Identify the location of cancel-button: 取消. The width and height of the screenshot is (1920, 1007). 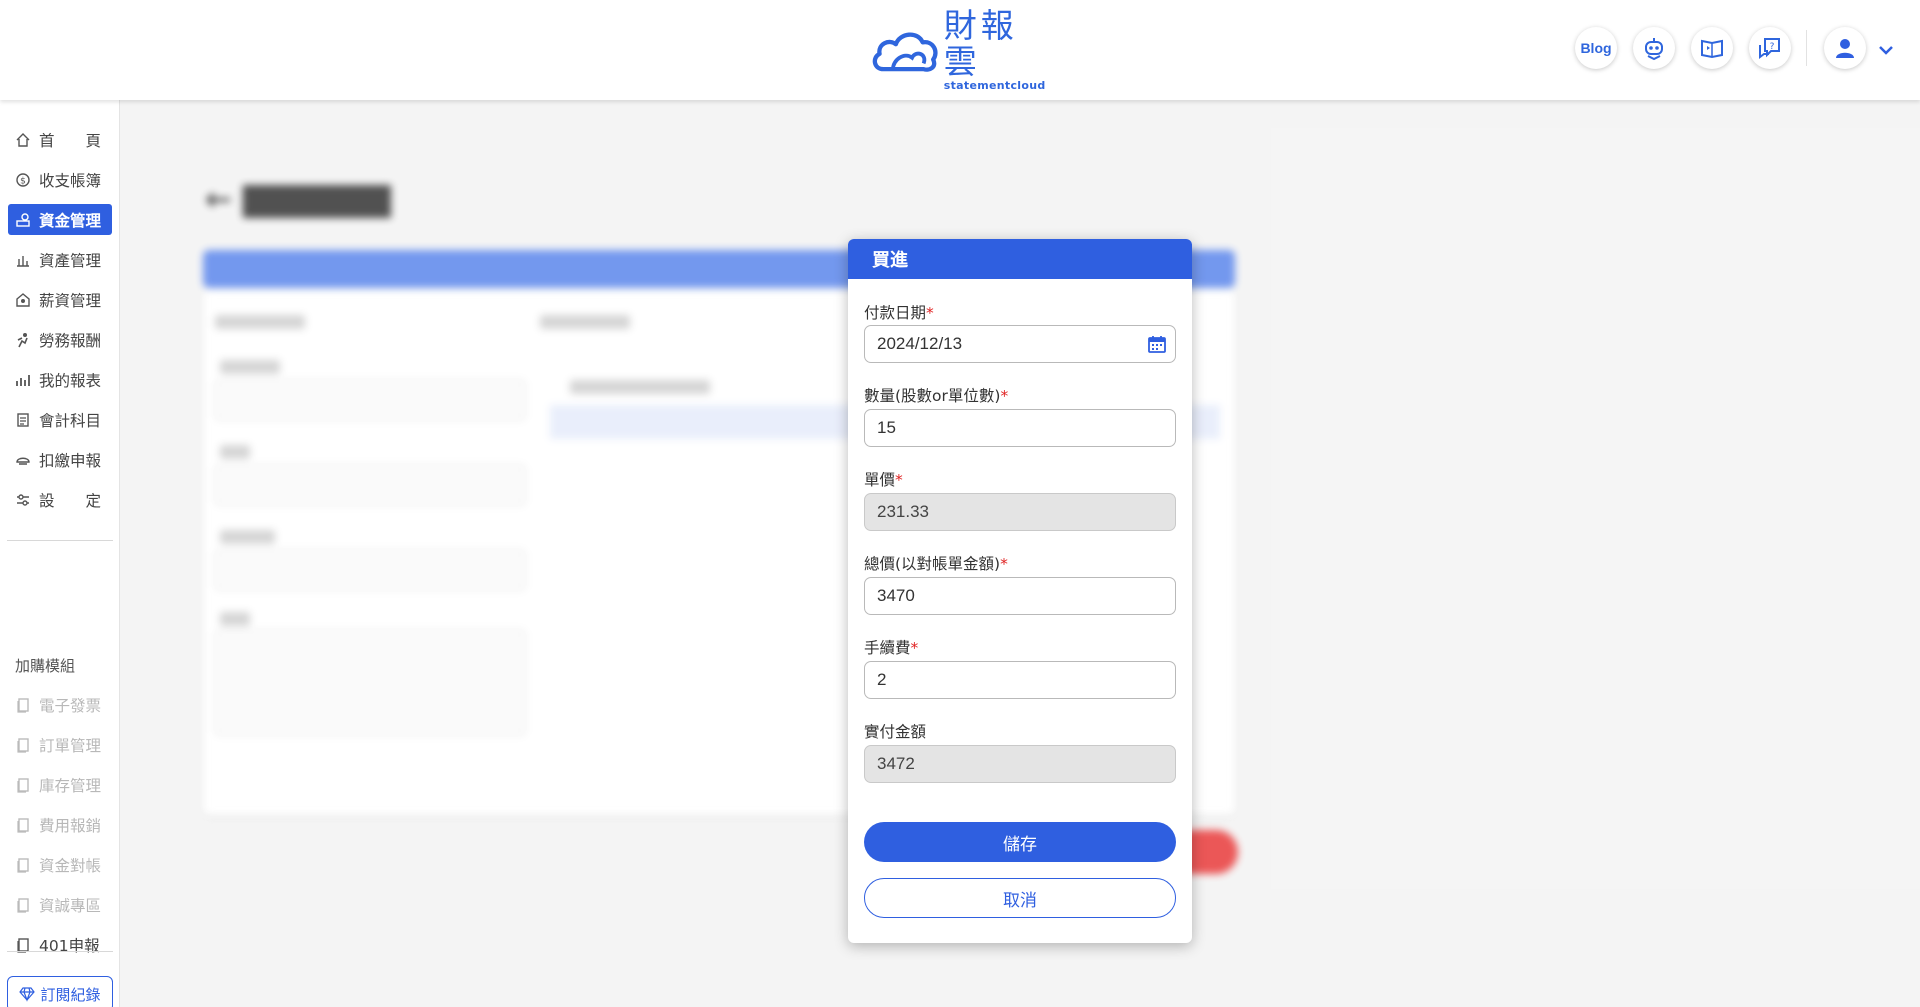
(1020, 898).